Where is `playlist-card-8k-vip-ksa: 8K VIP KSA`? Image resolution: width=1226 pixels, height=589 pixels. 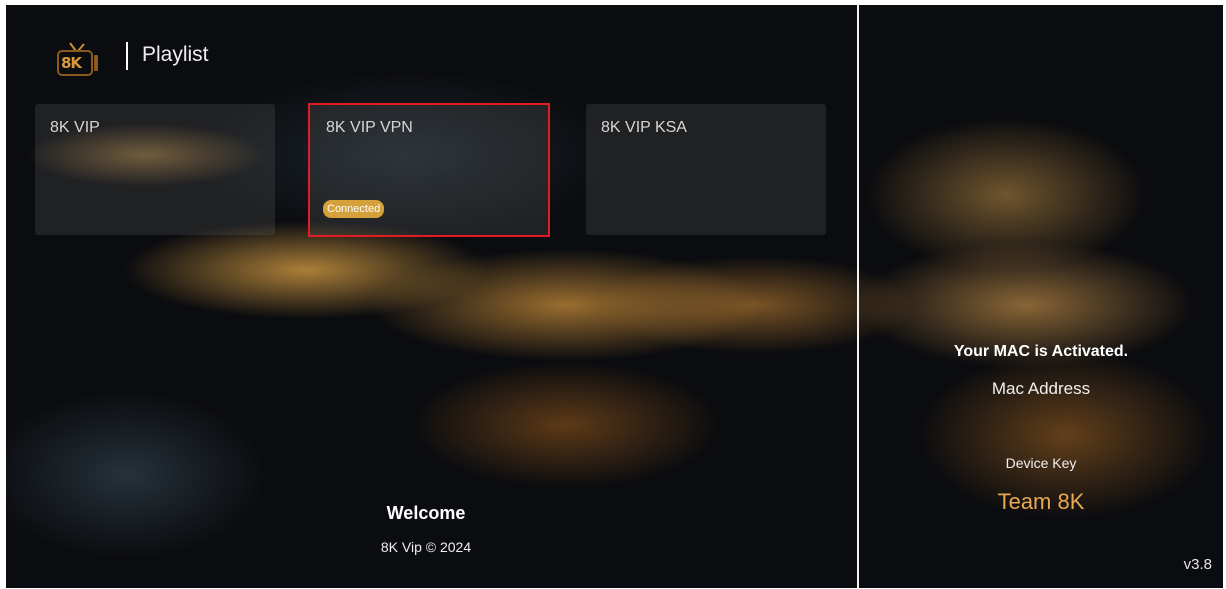
playlist-card-8k-vip-ksa: 8K VIP KSA is located at coordinates (706, 169).